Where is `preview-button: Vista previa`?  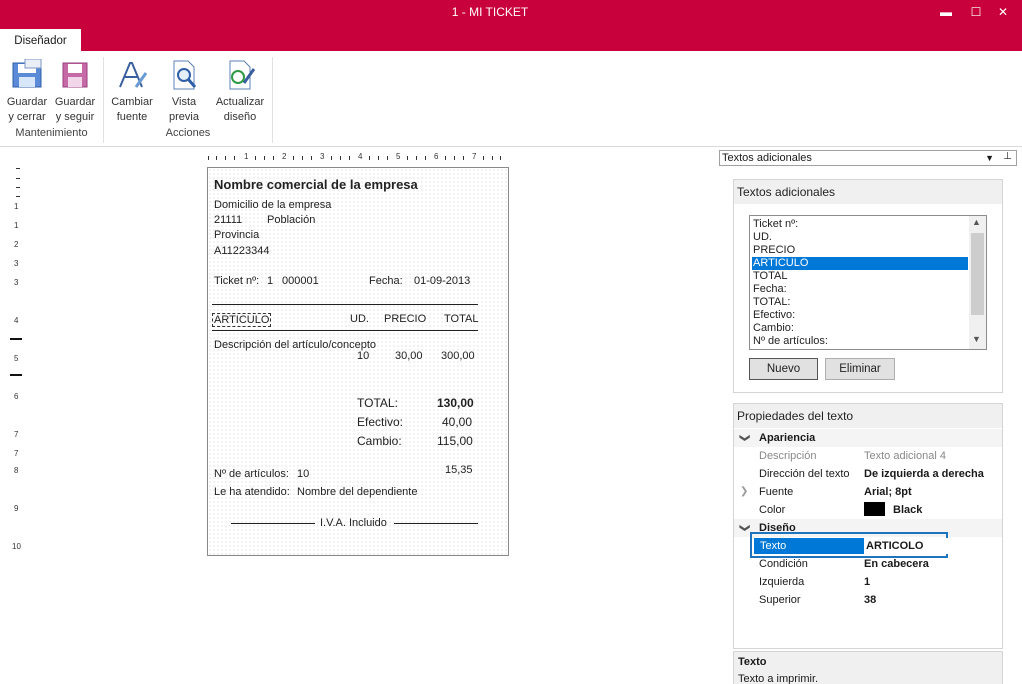 preview-button: Vista previa is located at coordinates (184, 90).